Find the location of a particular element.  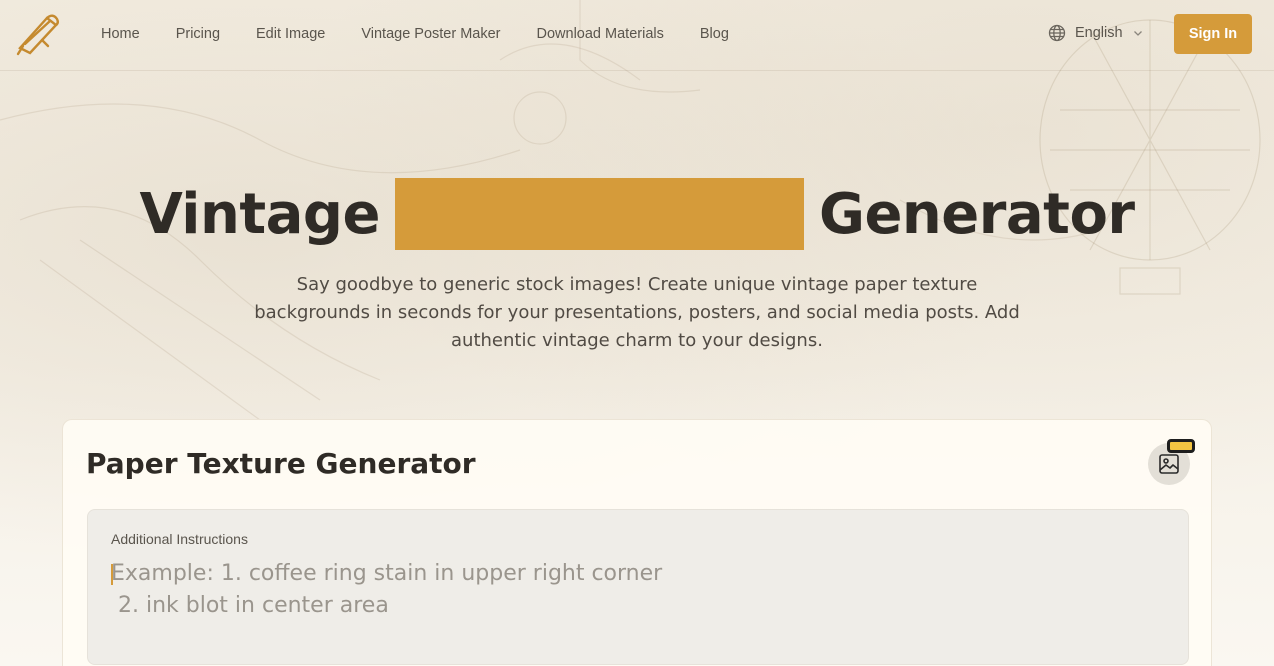

language-selector: English is located at coordinates (1095, 33).